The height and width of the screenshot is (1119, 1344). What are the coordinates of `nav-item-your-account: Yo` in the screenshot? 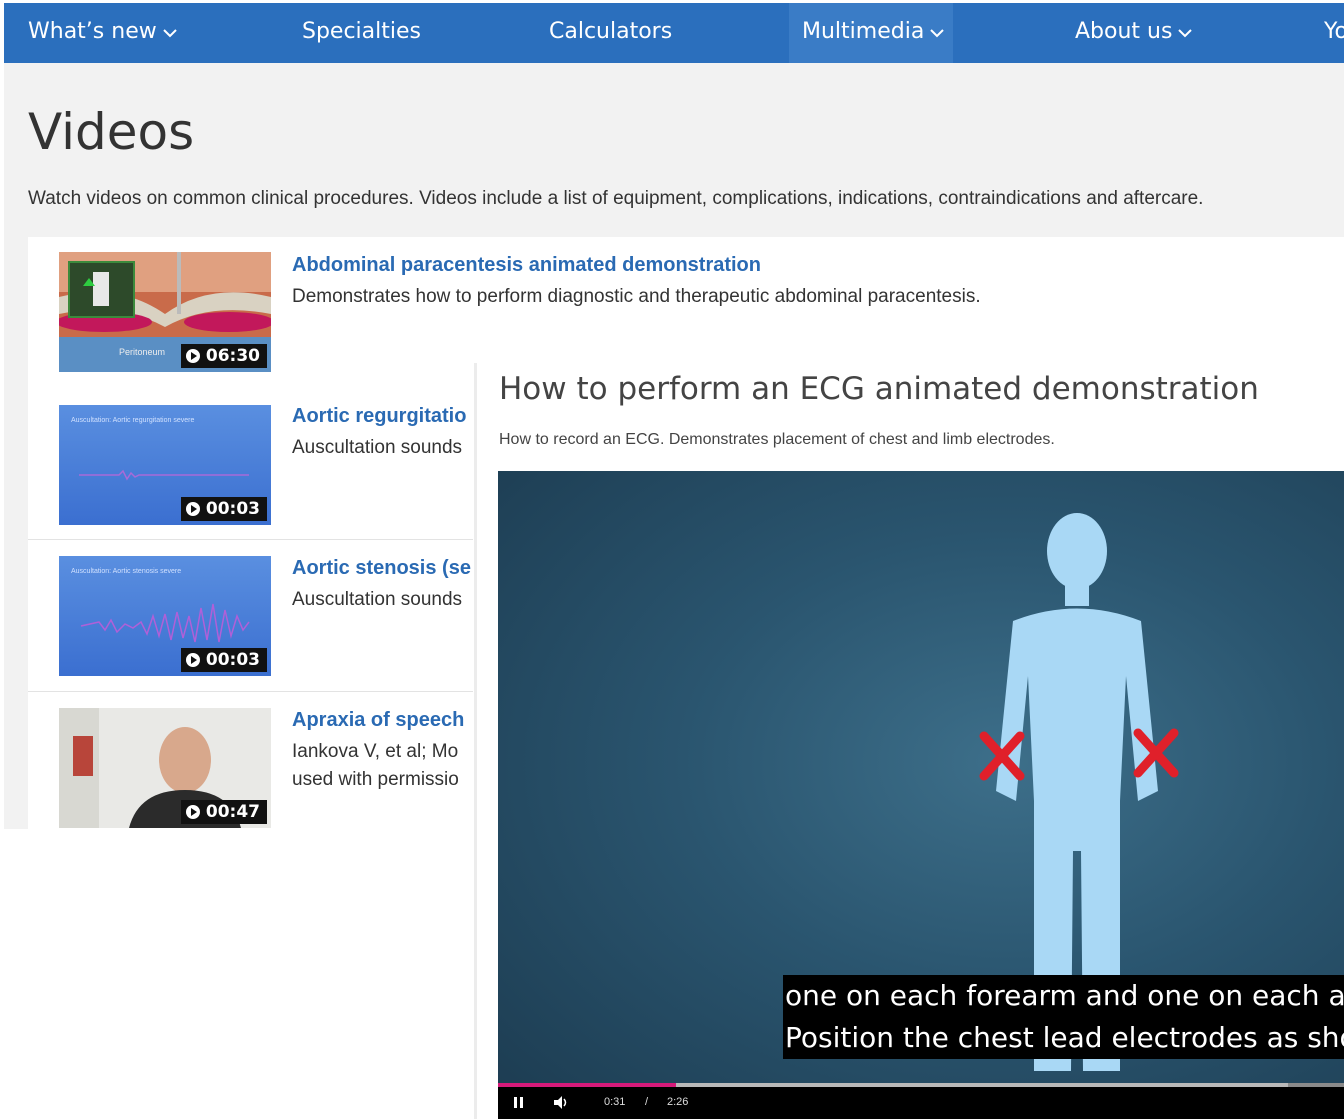 It's located at (1334, 33).